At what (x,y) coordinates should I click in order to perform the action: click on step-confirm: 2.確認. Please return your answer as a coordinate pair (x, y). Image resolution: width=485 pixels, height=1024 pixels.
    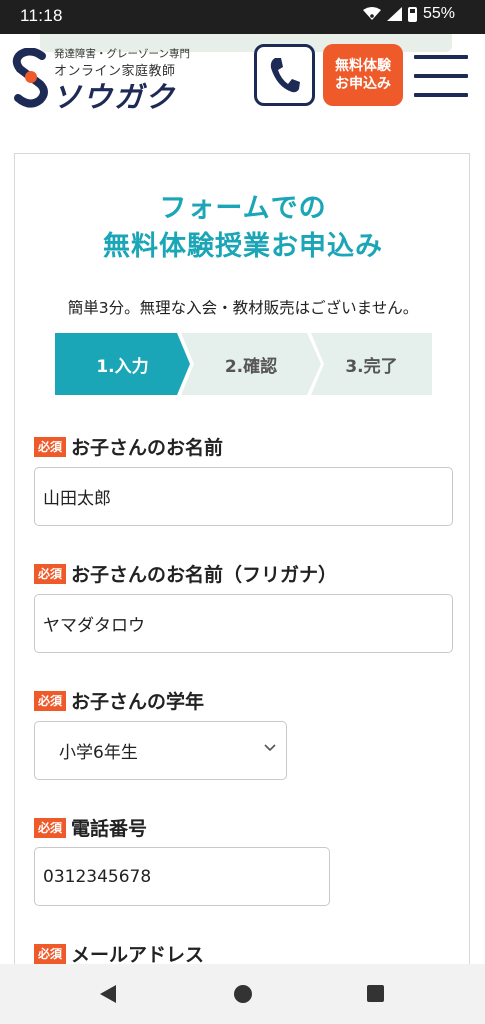
    Looking at the image, I should click on (251, 364).